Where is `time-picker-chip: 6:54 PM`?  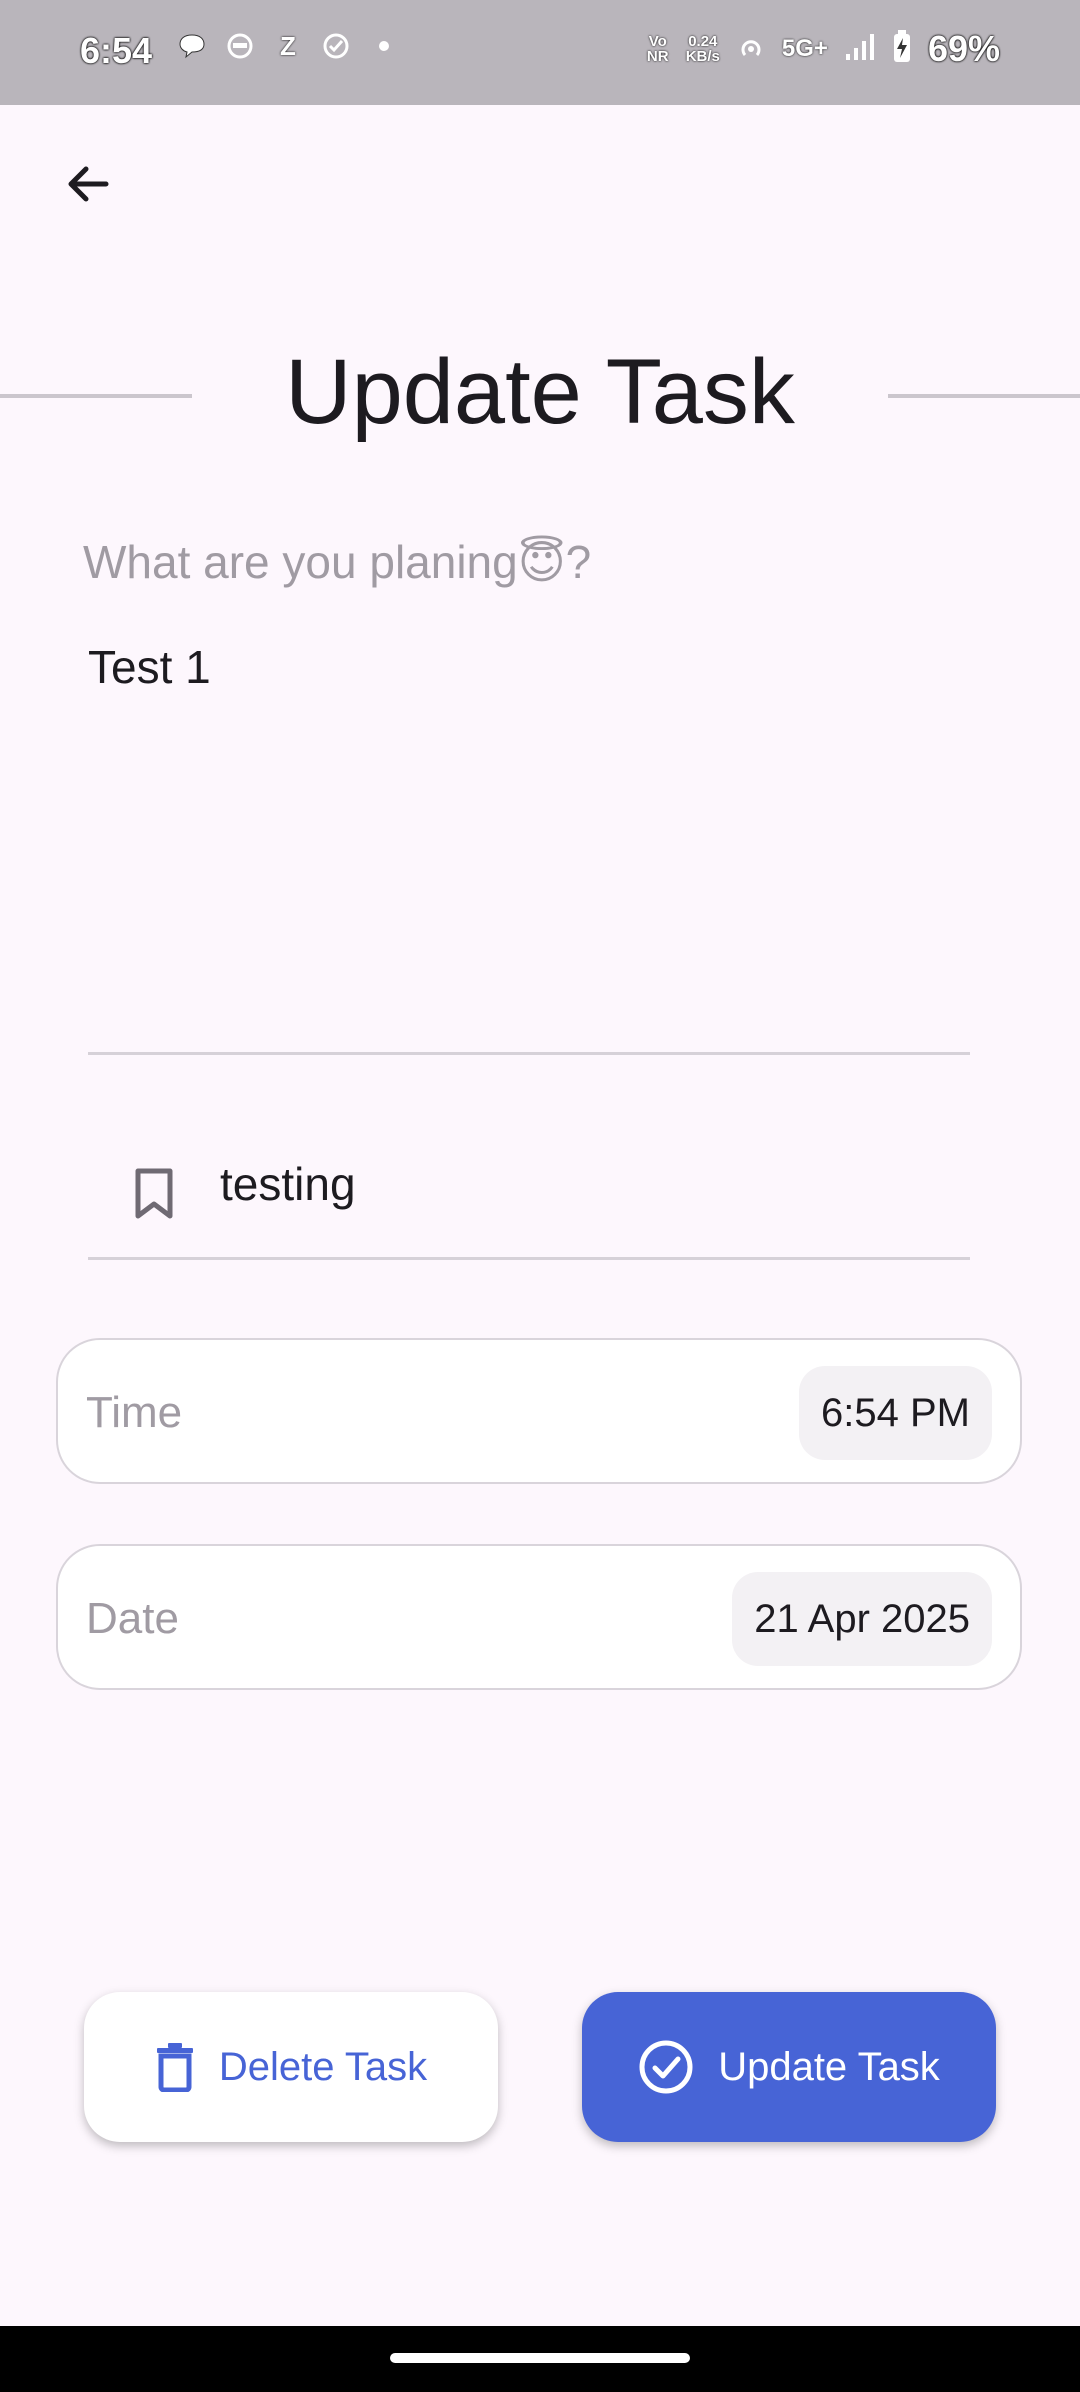
time-picker-chip: 6:54 PM is located at coordinates (895, 1413).